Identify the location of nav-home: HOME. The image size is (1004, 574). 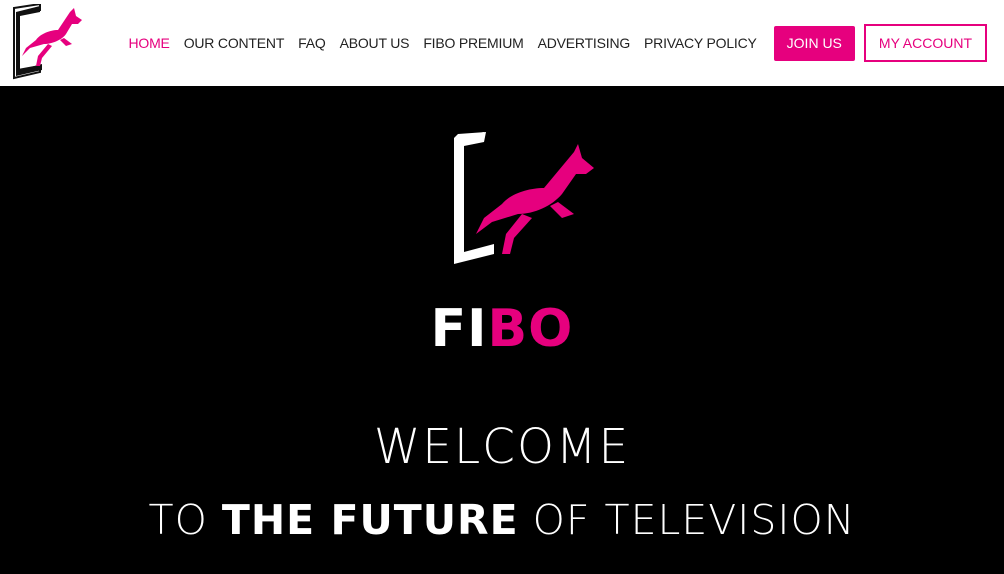
(149, 43).